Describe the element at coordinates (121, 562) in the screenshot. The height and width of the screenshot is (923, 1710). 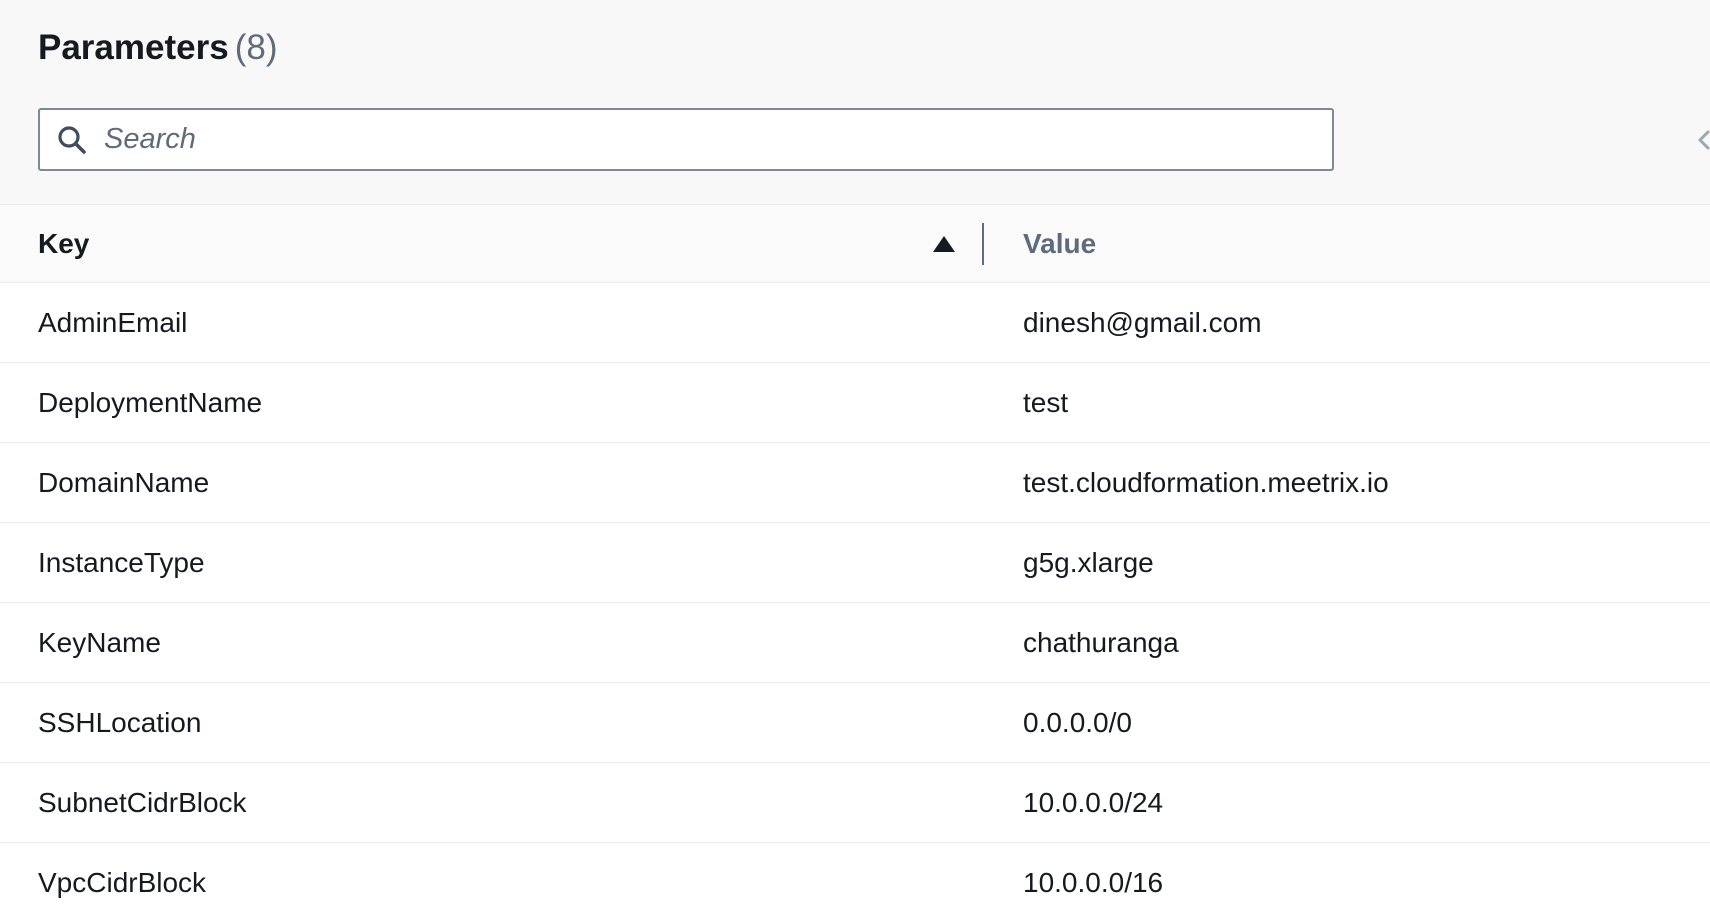
I see `row-key: InstanceType` at that location.